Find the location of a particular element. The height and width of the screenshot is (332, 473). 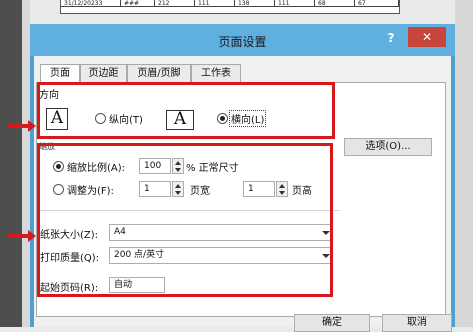

help-button: ? is located at coordinates (391, 38).